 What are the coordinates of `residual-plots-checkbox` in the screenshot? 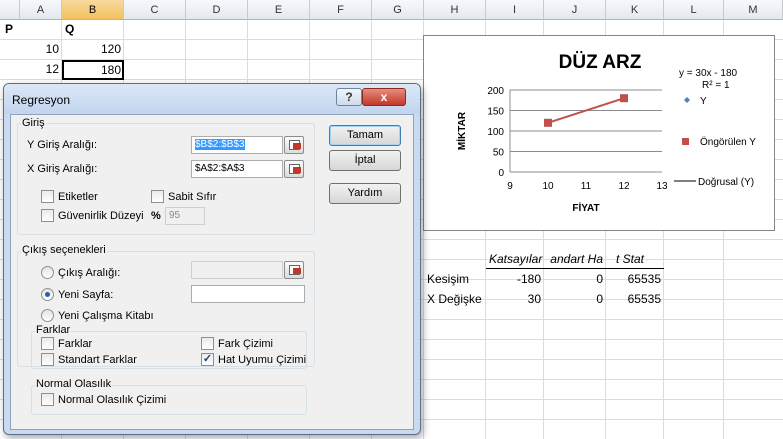 It's located at (207, 343).